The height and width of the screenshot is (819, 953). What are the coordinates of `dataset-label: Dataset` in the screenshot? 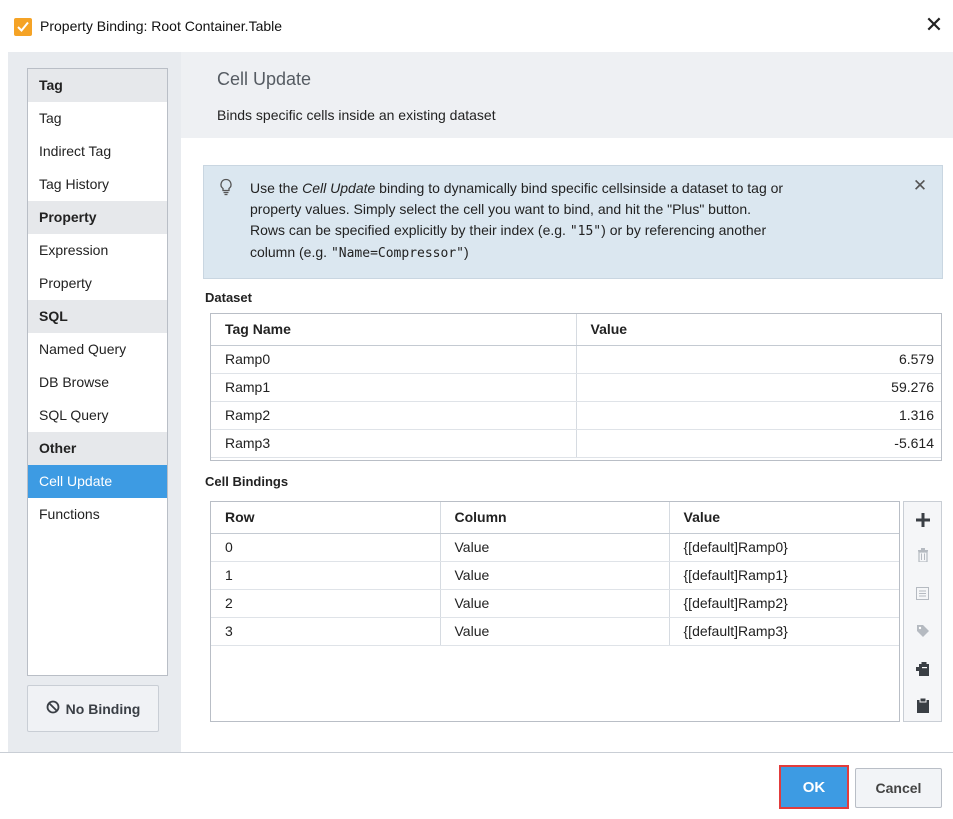 It's located at (228, 297).